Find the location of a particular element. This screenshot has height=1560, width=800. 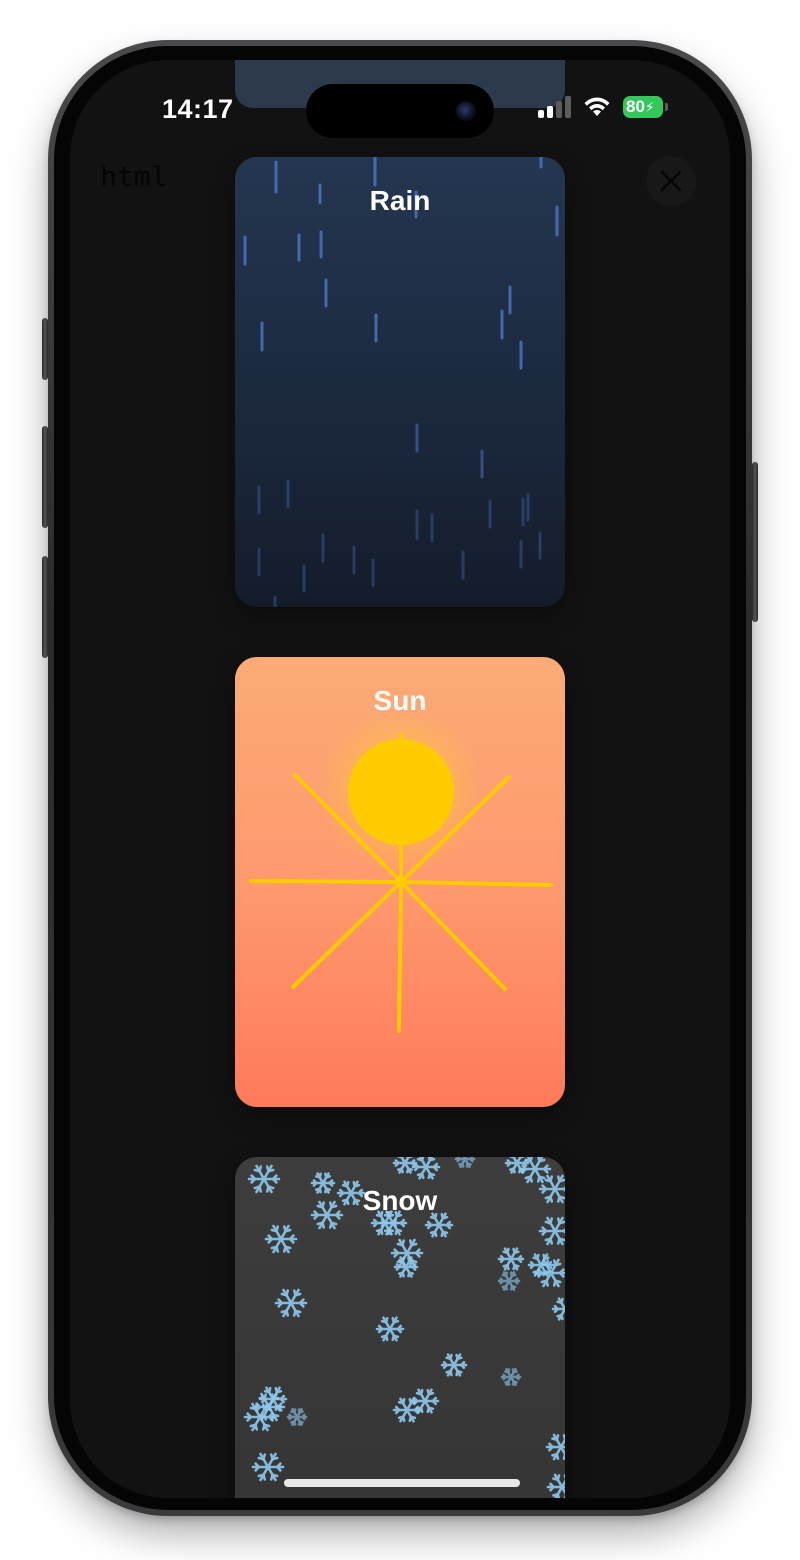

sun-animation is located at coordinates (401, 871).